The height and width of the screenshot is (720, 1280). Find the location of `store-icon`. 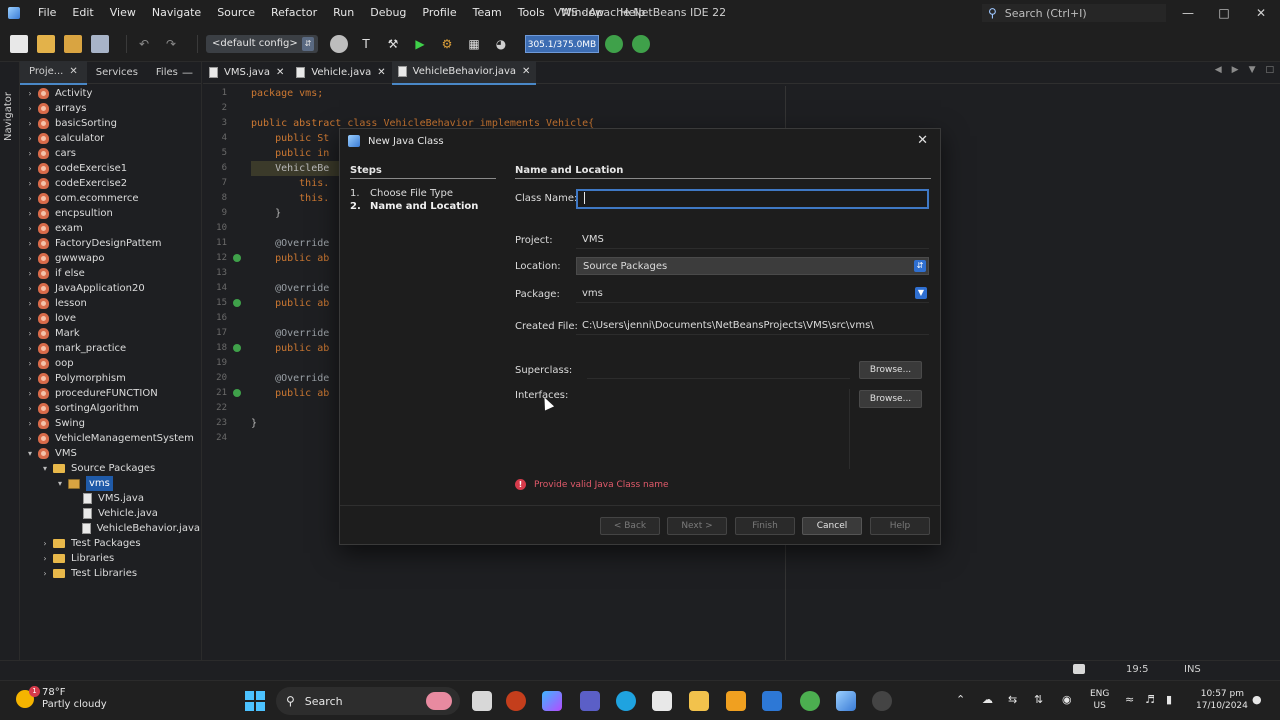

store-icon is located at coordinates (662, 701).